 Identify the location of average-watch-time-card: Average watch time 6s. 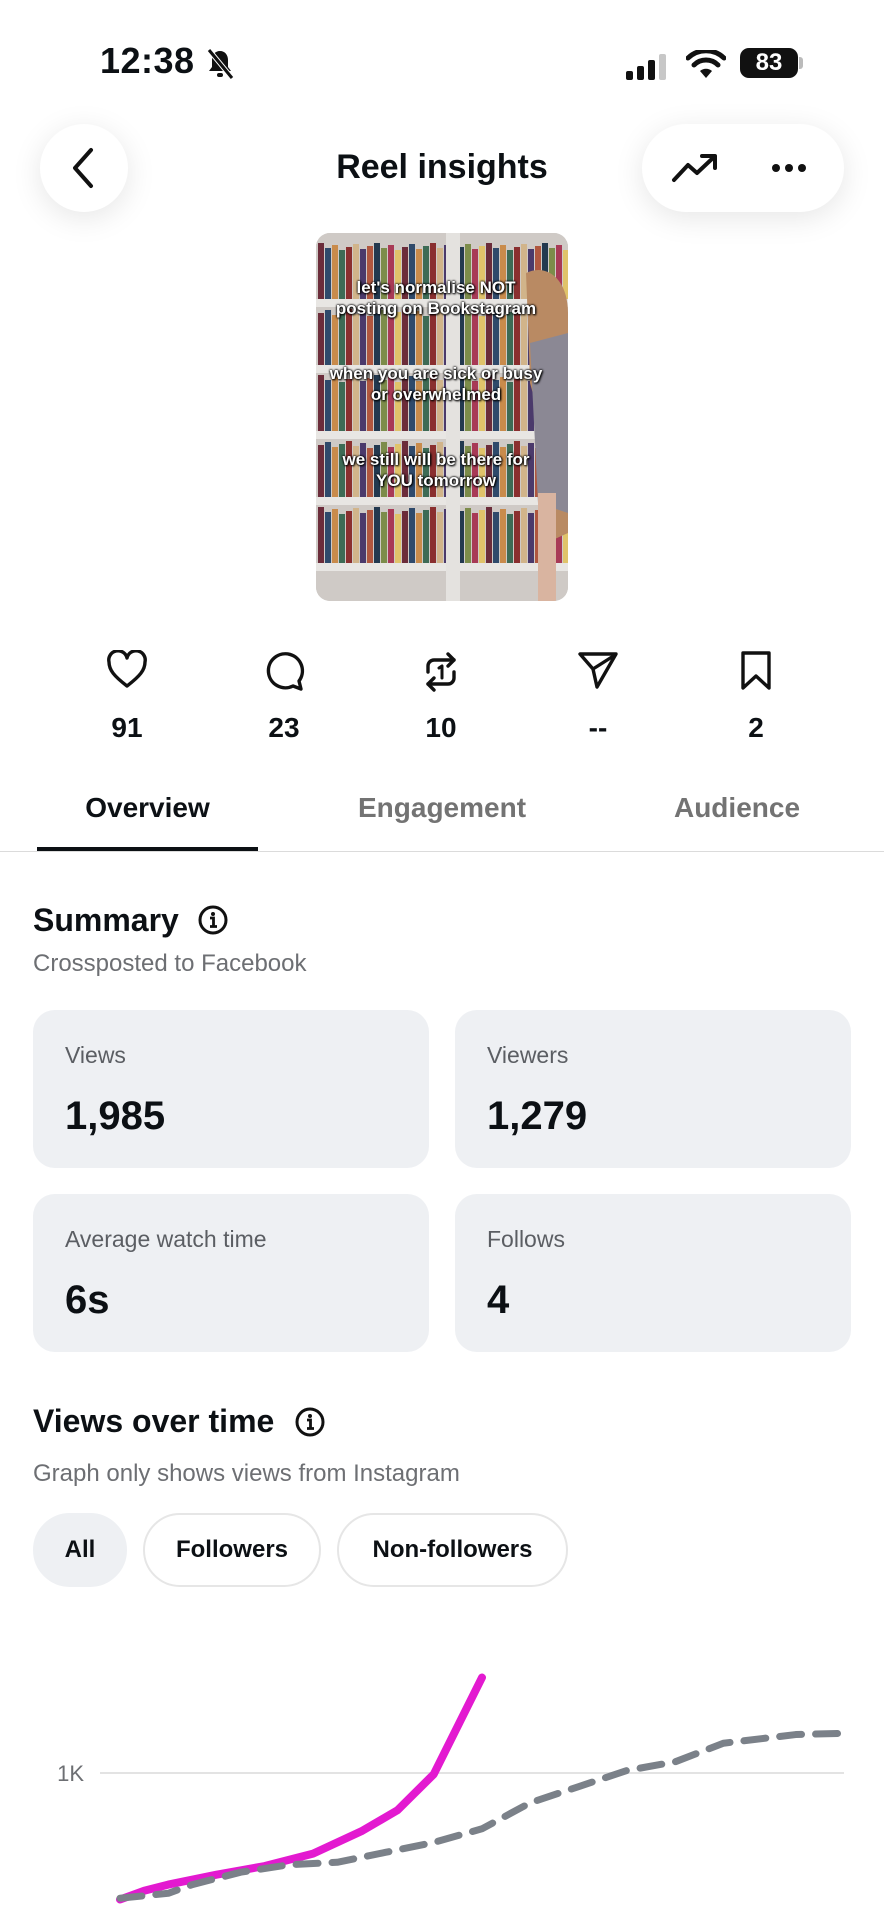
(231, 1273).